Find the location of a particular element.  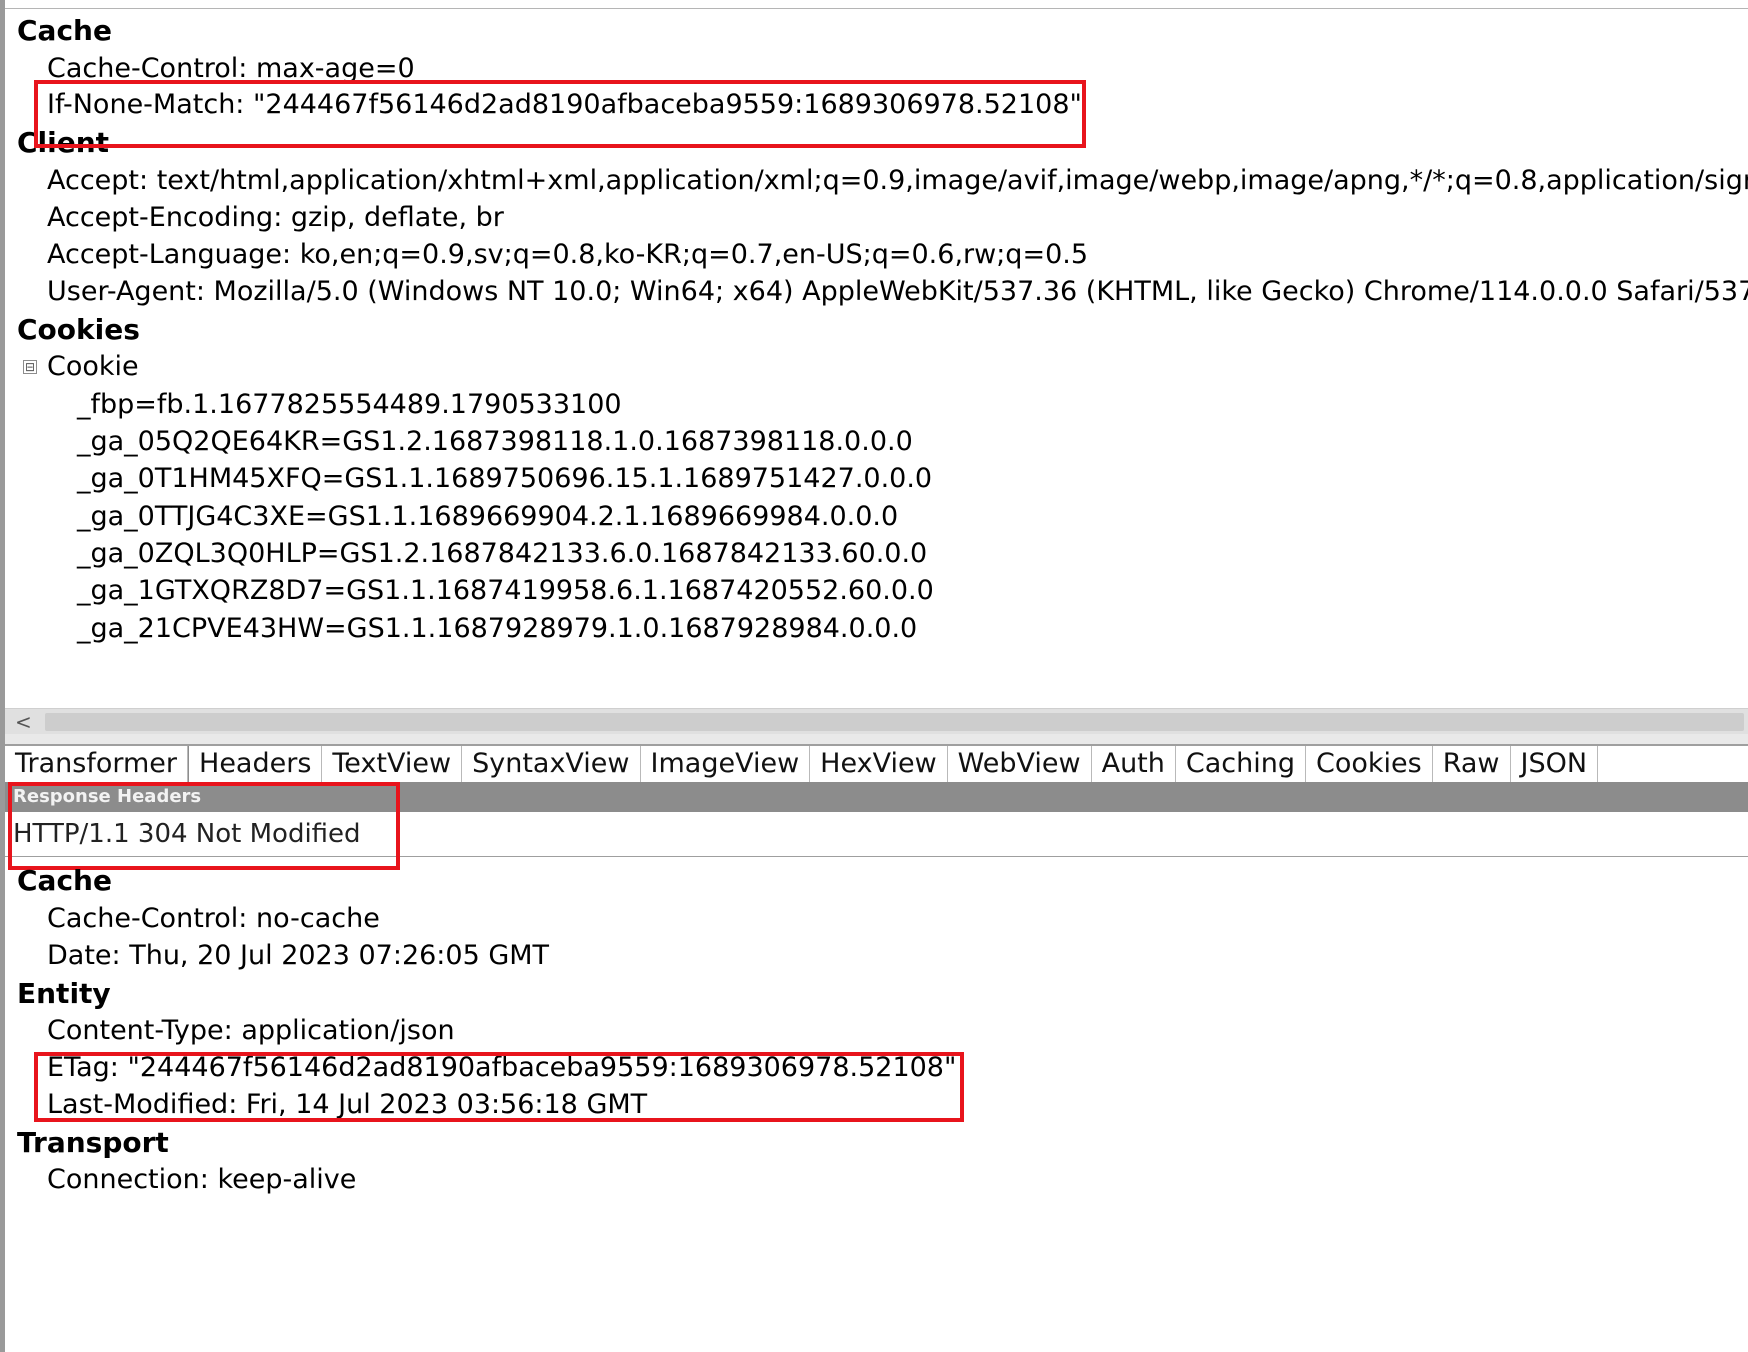

section-transport: Transport is located at coordinates (93, 1142).